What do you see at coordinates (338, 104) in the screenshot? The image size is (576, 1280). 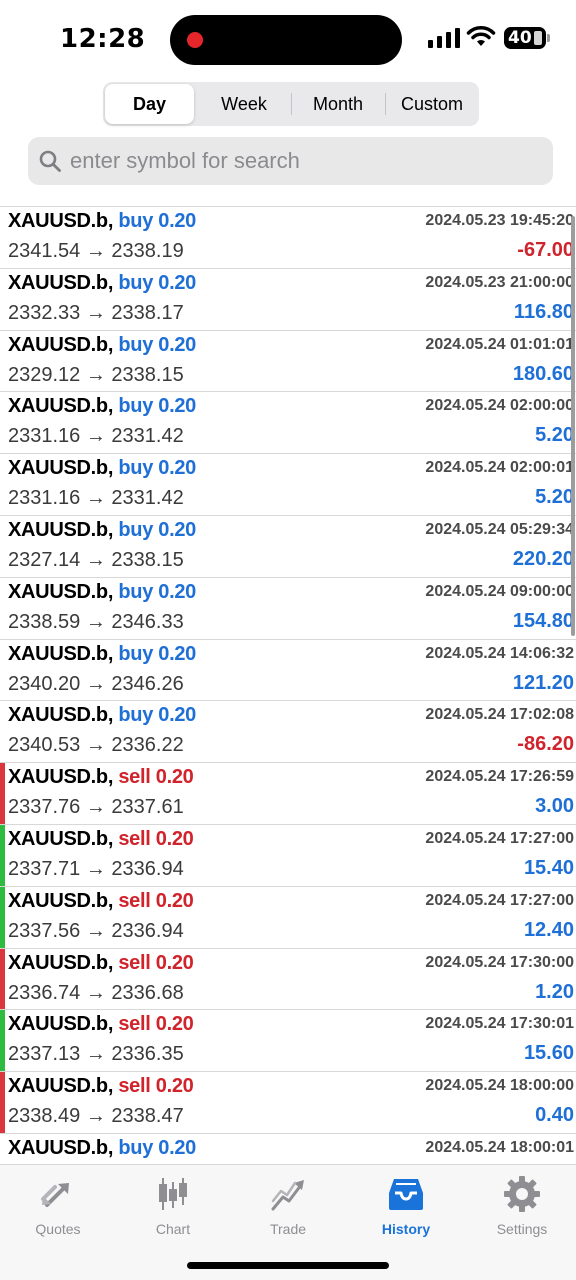 I see `segment-month: Month` at bounding box center [338, 104].